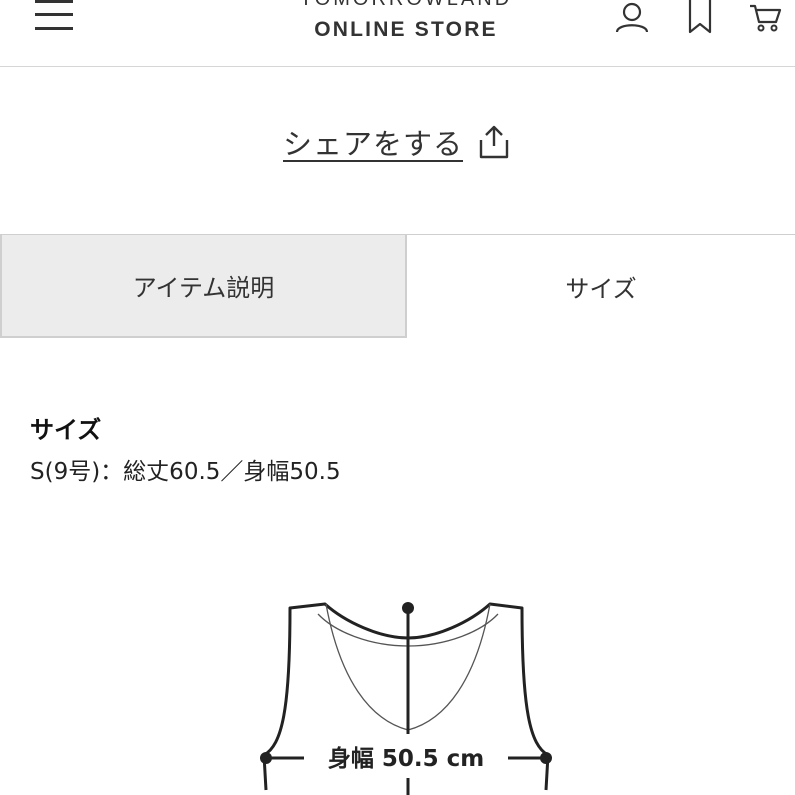  Describe the element at coordinates (66, 430) in the screenshot. I see `size-heading: サイズ` at that location.